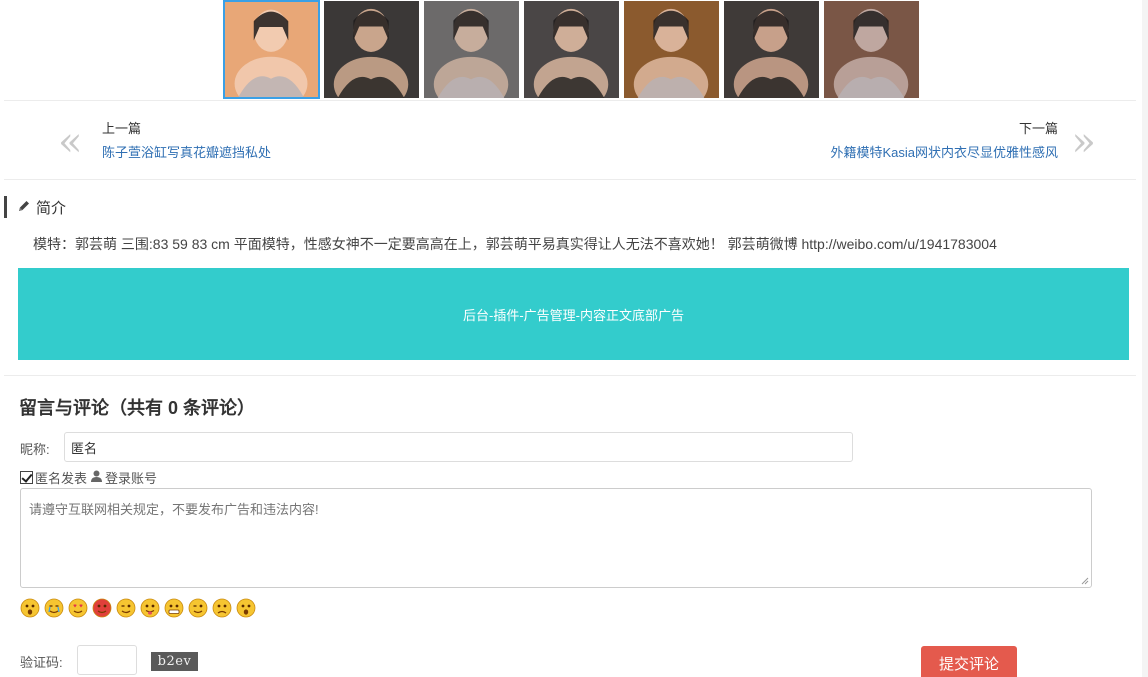 This screenshot has width=1148, height=677. Describe the element at coordinates (97, 477) in the screenshot. I see `user-icon` at that location.